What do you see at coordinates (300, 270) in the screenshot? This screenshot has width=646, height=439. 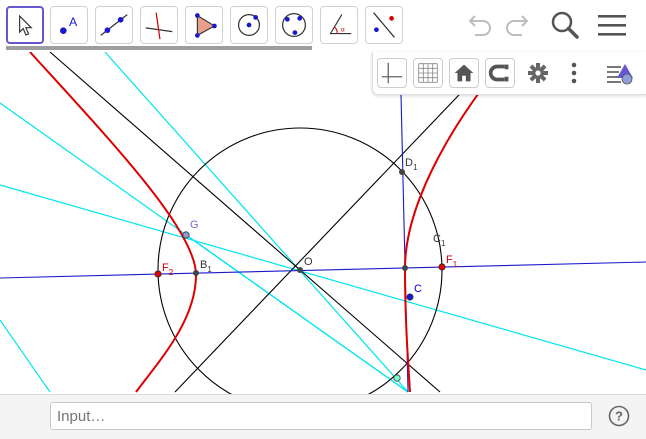 I see `point-o` at bounding box center [300, 270].